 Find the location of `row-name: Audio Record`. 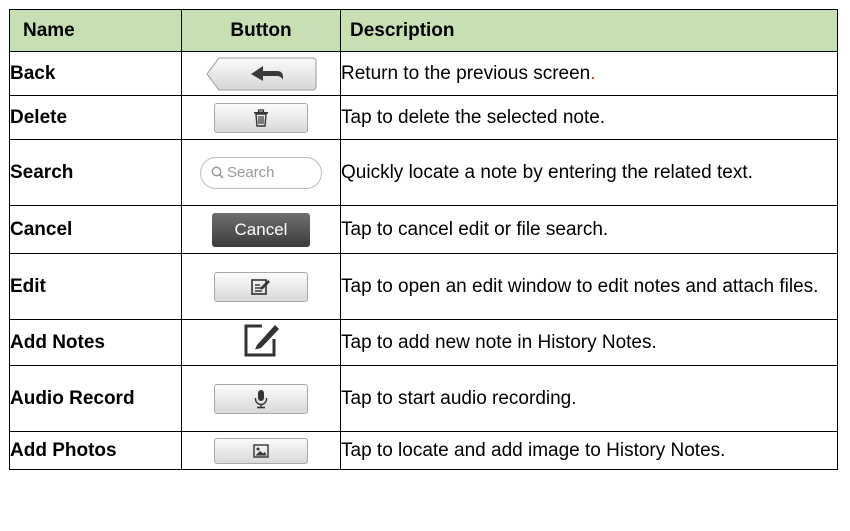

row-name: Audio Record is located at coordinates (95, 398).